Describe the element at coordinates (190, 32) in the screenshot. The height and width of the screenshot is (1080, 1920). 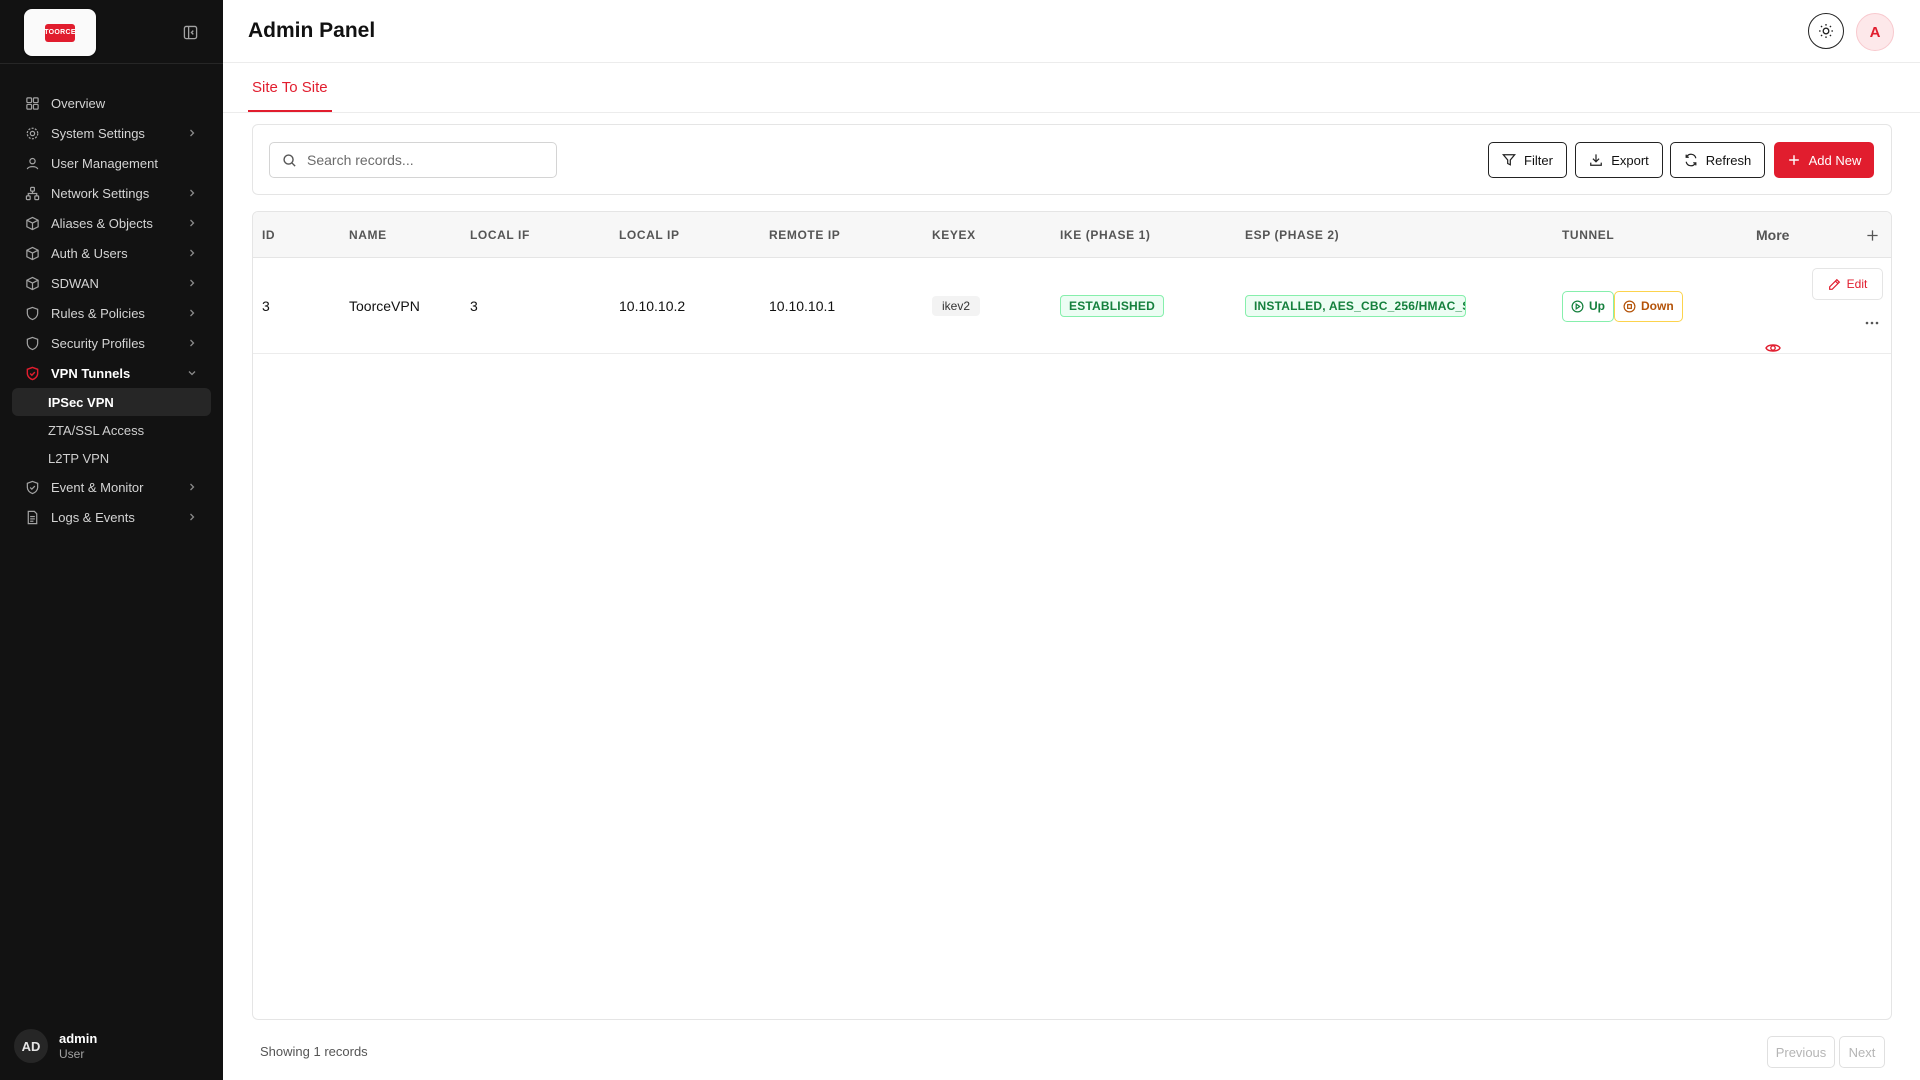
I see `sidebar-collapse-icon` at that location.